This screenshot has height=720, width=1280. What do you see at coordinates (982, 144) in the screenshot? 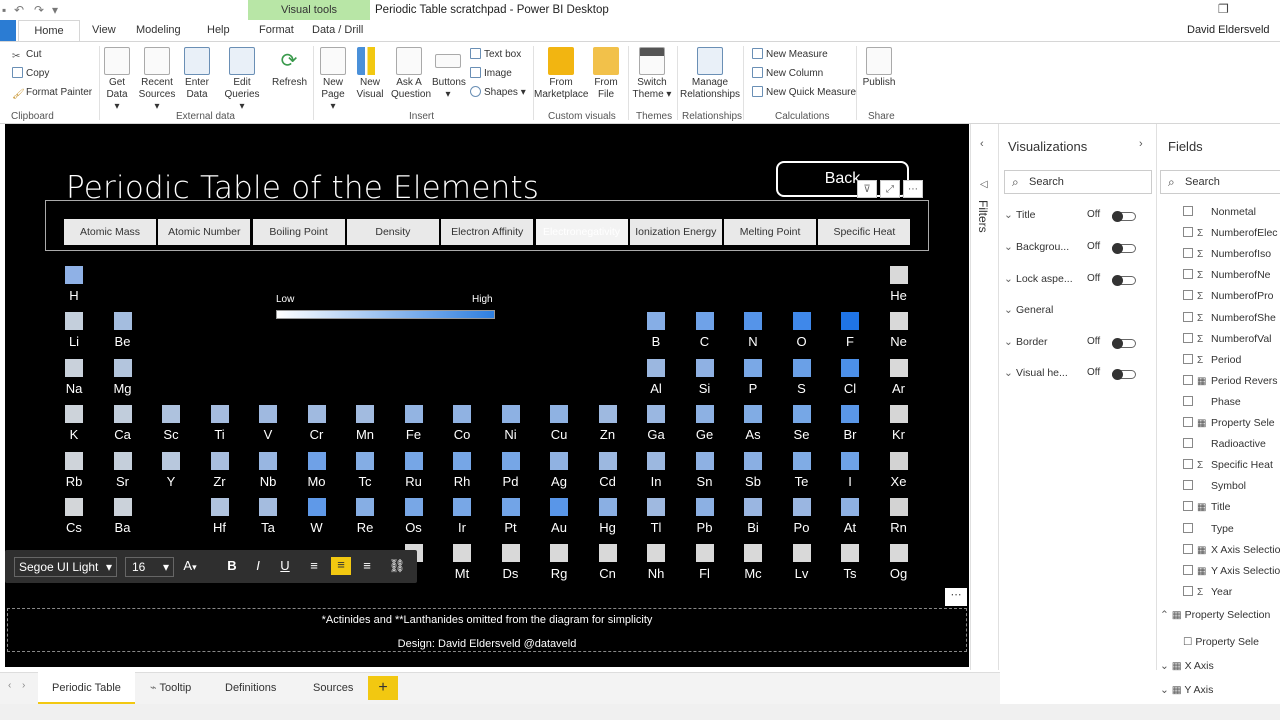
I see `chevron-left-icon: ‹` at bounding box center [982, 144].